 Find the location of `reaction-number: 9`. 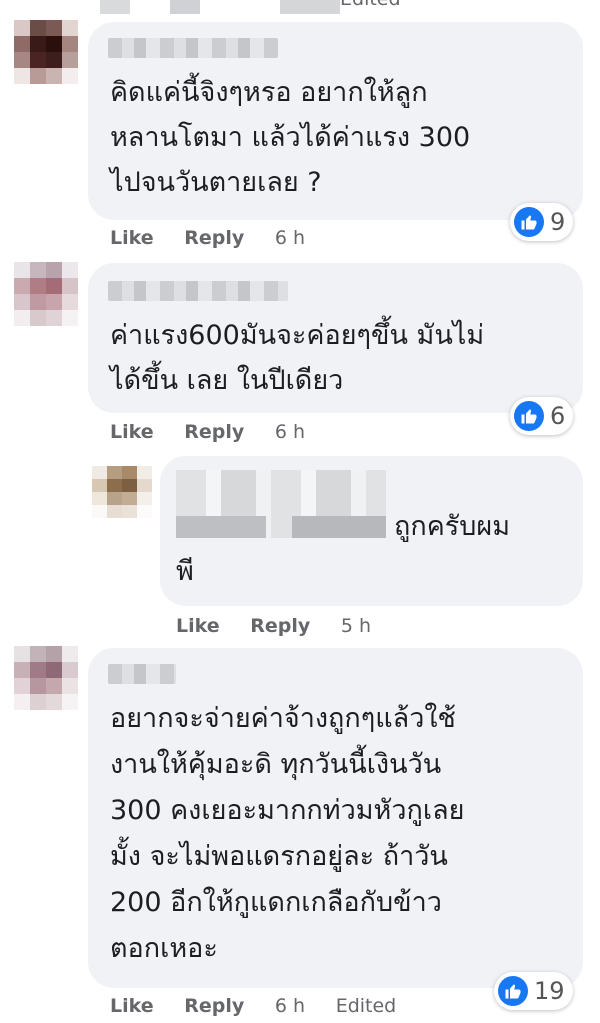

reaction-number: 9 is located at coordinates (558, 222).